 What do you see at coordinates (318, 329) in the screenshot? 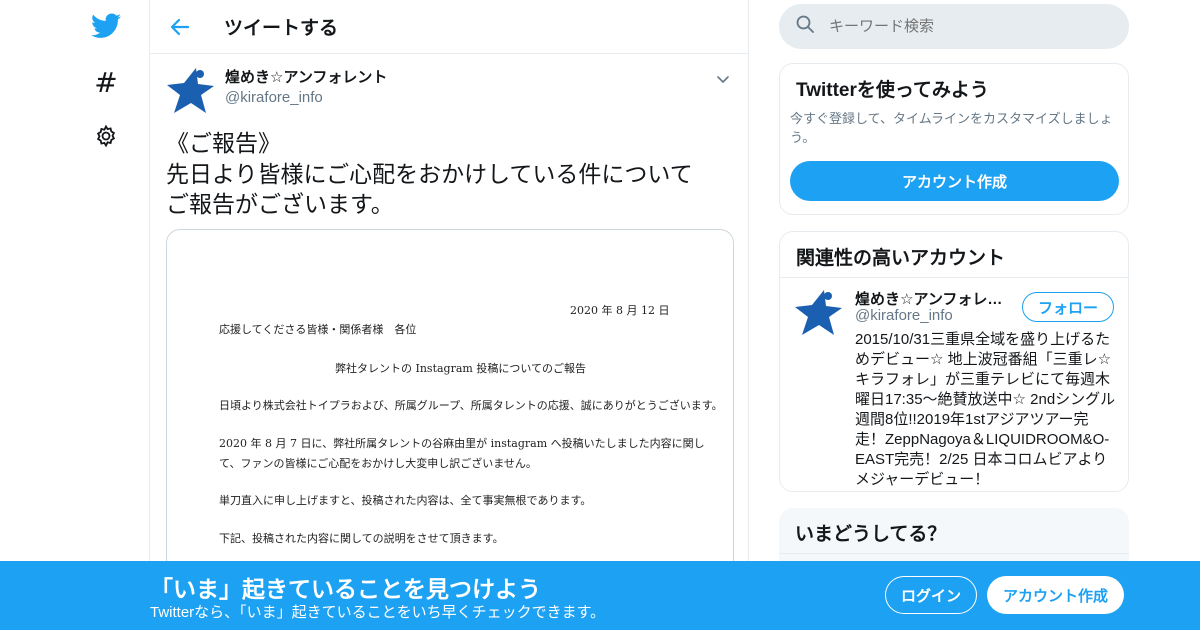
I see `doc-addressee: 応援してくださる皆様・関係者様 各位` at bounding box center [318, 329].